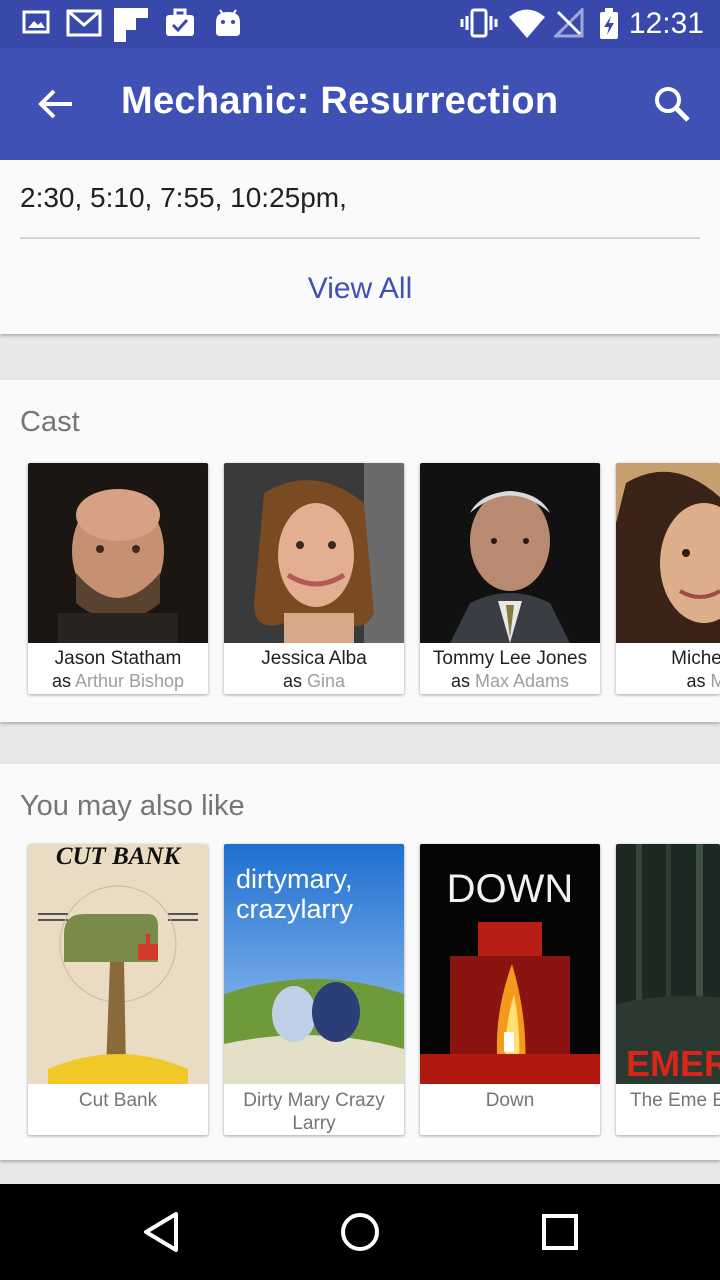  I want to click on back-triangle-icon, so click(162, 1232).